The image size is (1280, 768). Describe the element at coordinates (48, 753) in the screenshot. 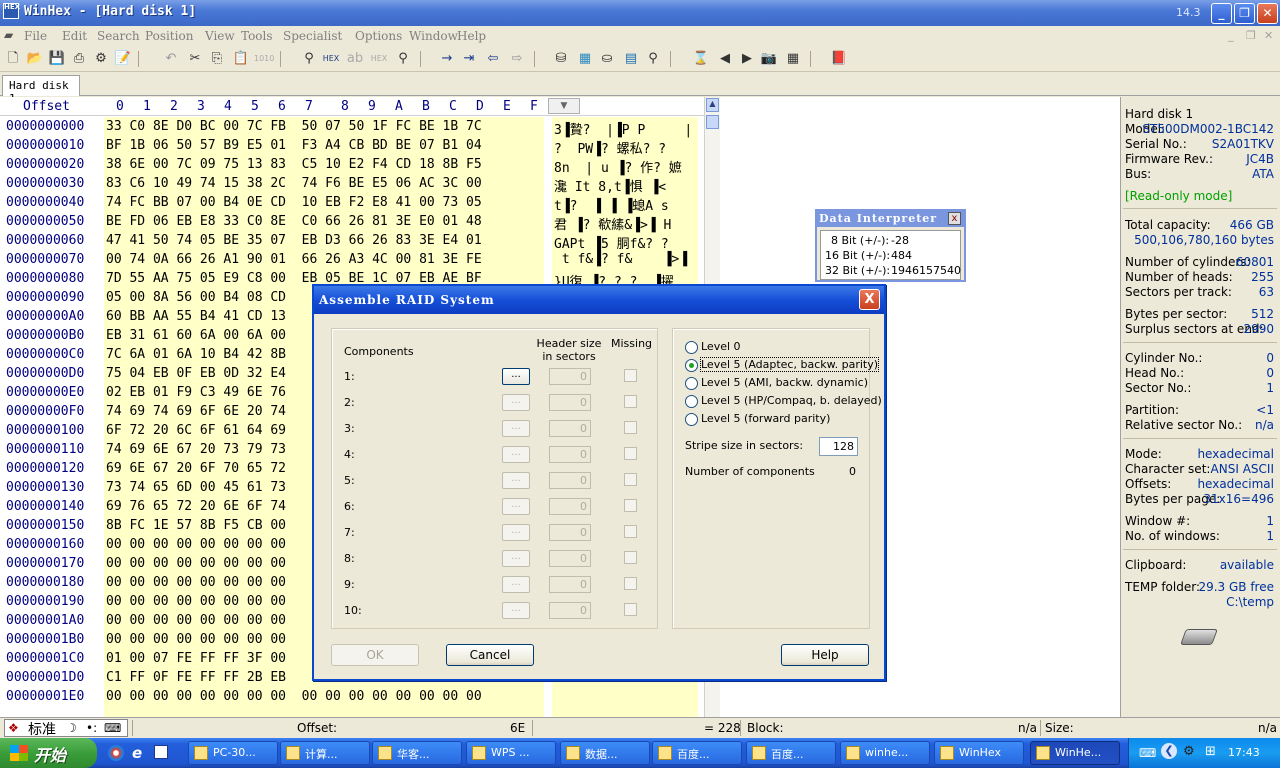

I see `start-button: 开始` at that location.